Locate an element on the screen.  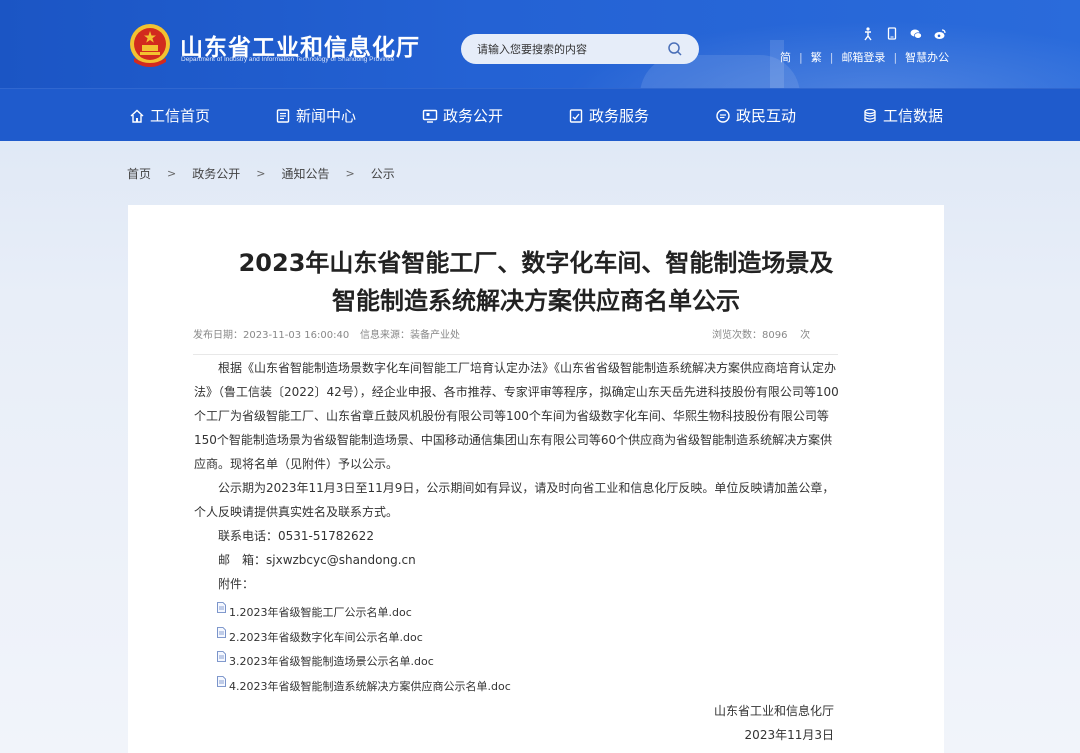
attachment-name: 1.2023年省级智能工厂公示名单.doc is located at coordinates (320, 612).